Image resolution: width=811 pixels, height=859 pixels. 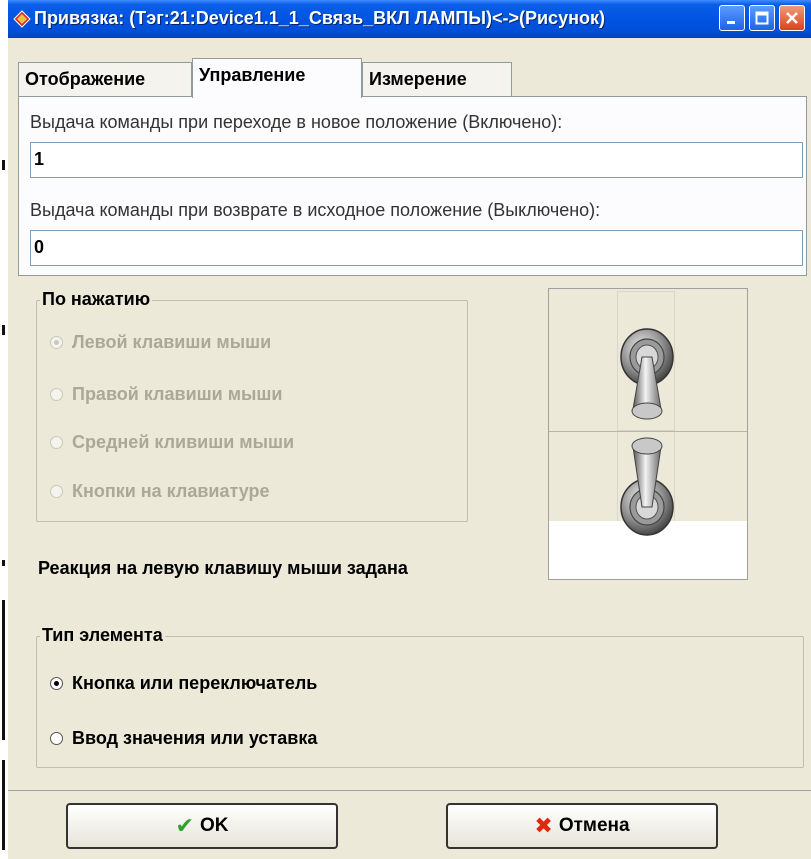 What do you see at coordinates (647, 486) in the screenshot?
I see `toggle-switch-up-icon` at bounding box center [647, 486].